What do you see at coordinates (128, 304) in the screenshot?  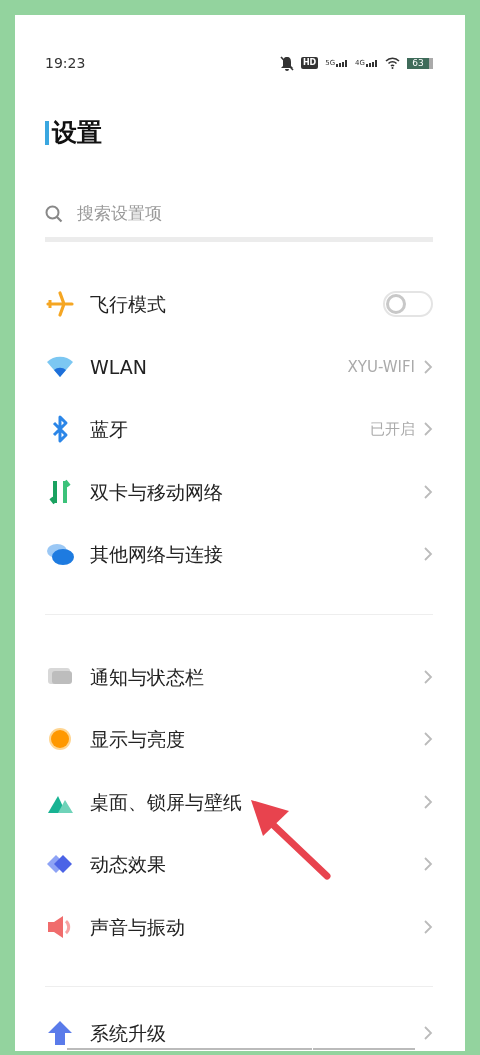 I see `item-label: 飞行模式` at bounding box center [128, 304].